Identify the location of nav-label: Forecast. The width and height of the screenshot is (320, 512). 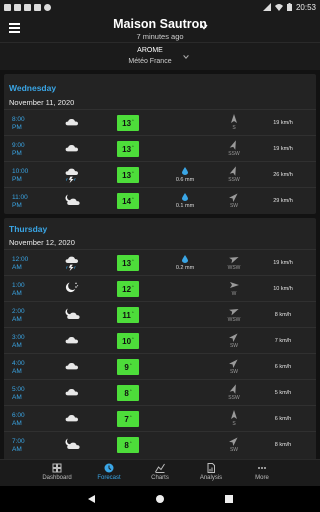
(109, 478).